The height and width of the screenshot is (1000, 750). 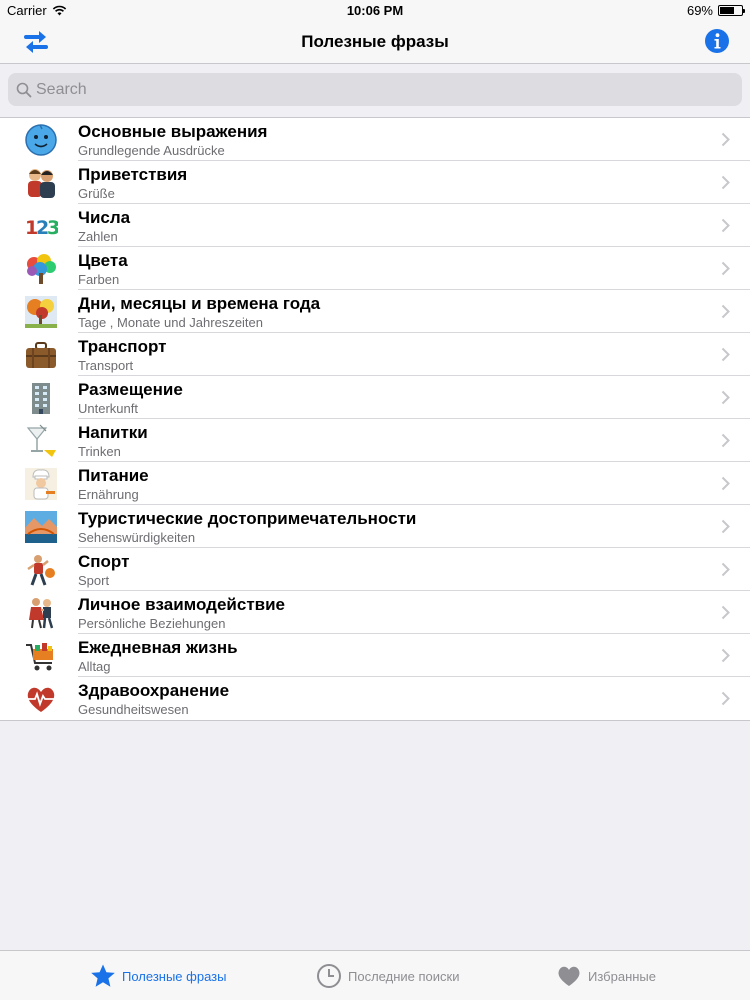 I want to click on tab-label: Последние поиски, so click(x=404, y=976).